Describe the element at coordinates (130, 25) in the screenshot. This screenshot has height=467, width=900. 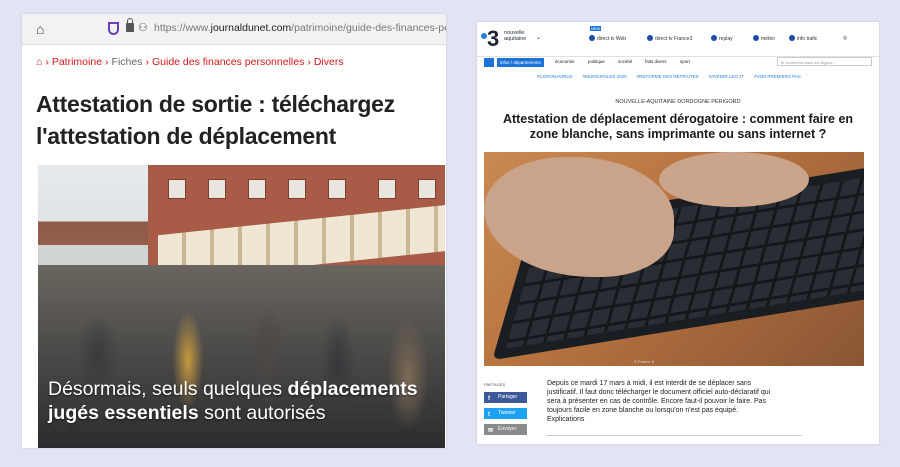
I see `lock-icon` at that location.